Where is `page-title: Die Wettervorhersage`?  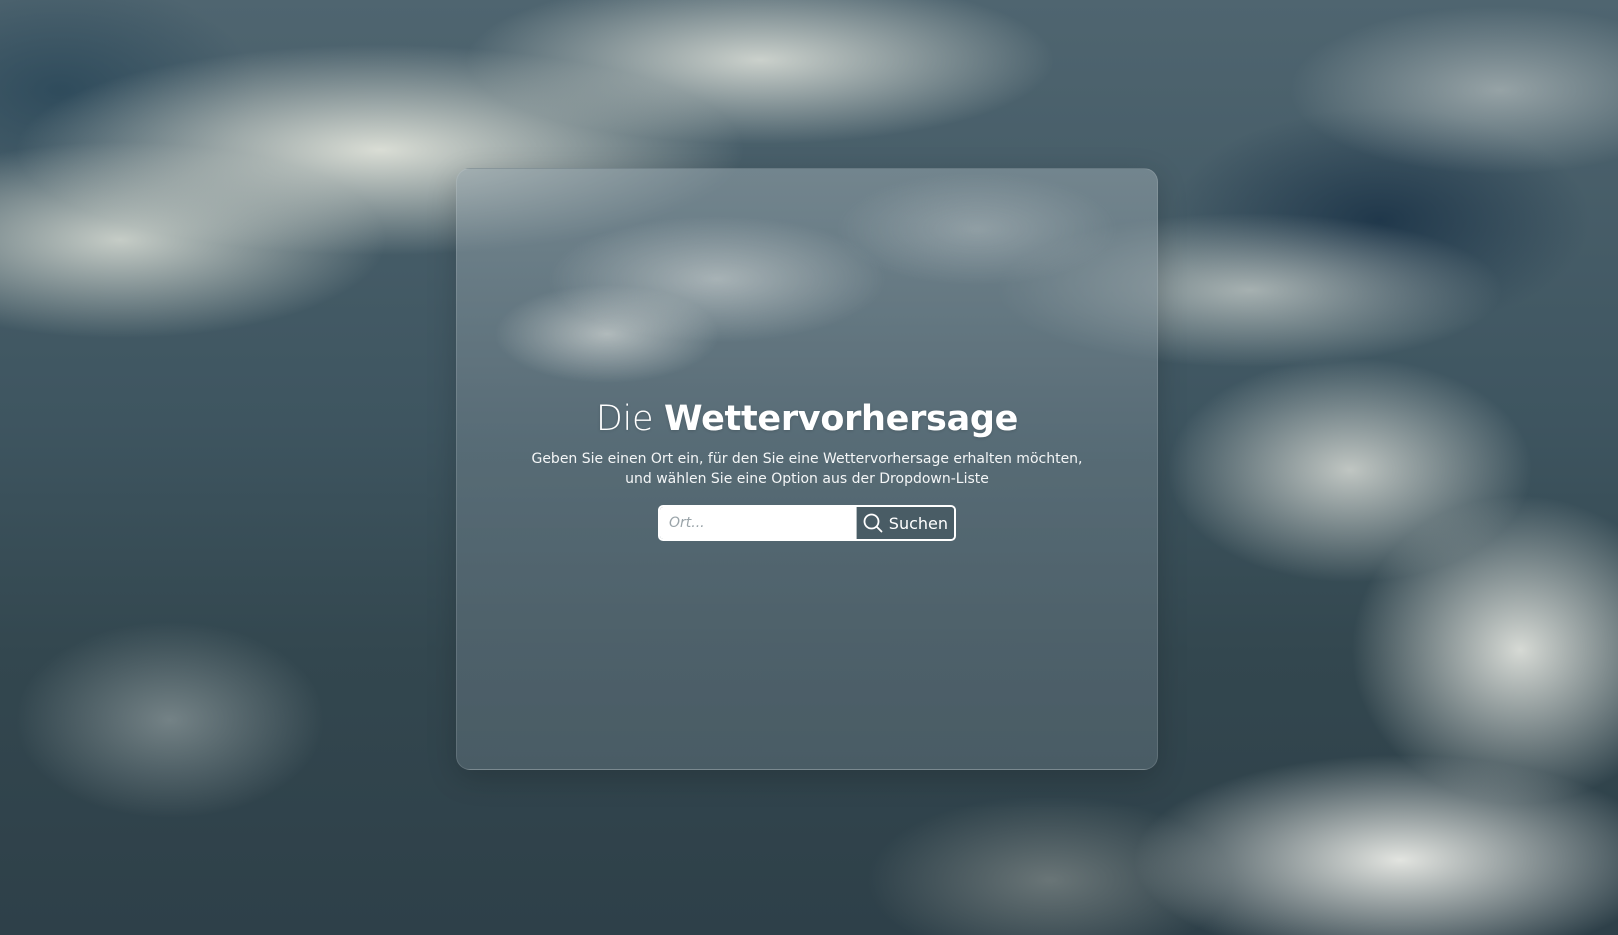
page-title: Die Wettervorhersage is located at coordinates (807, 419).